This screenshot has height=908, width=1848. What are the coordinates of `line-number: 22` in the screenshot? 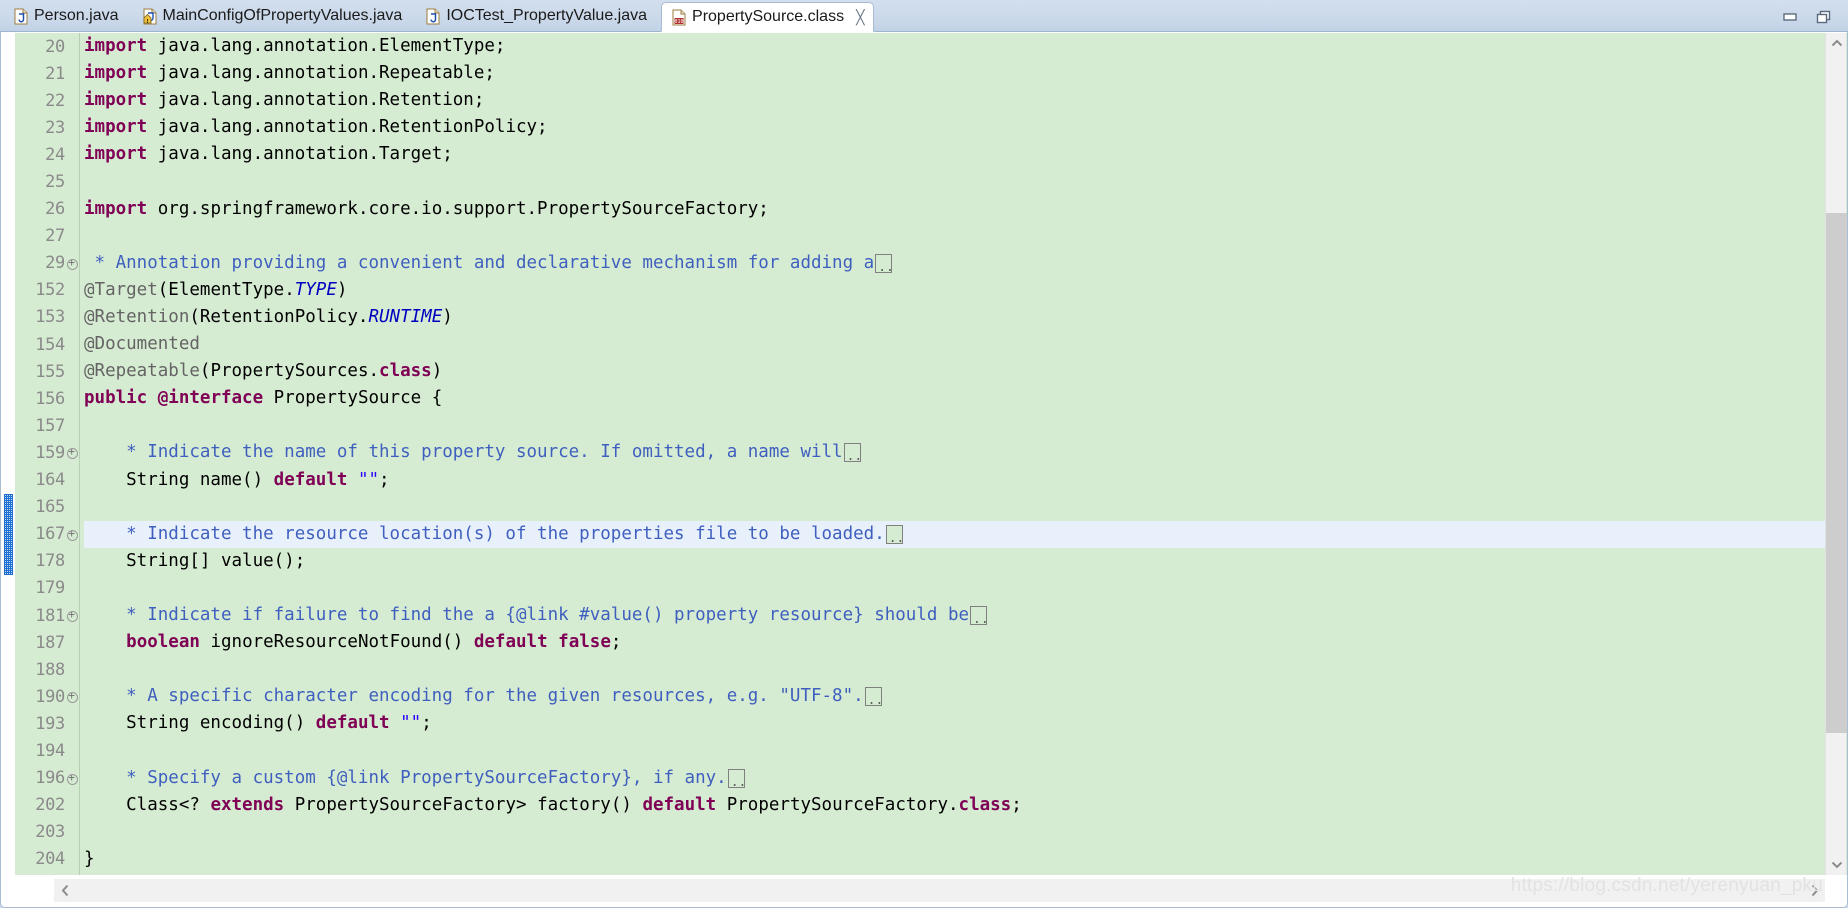 It's located at (47, 100).